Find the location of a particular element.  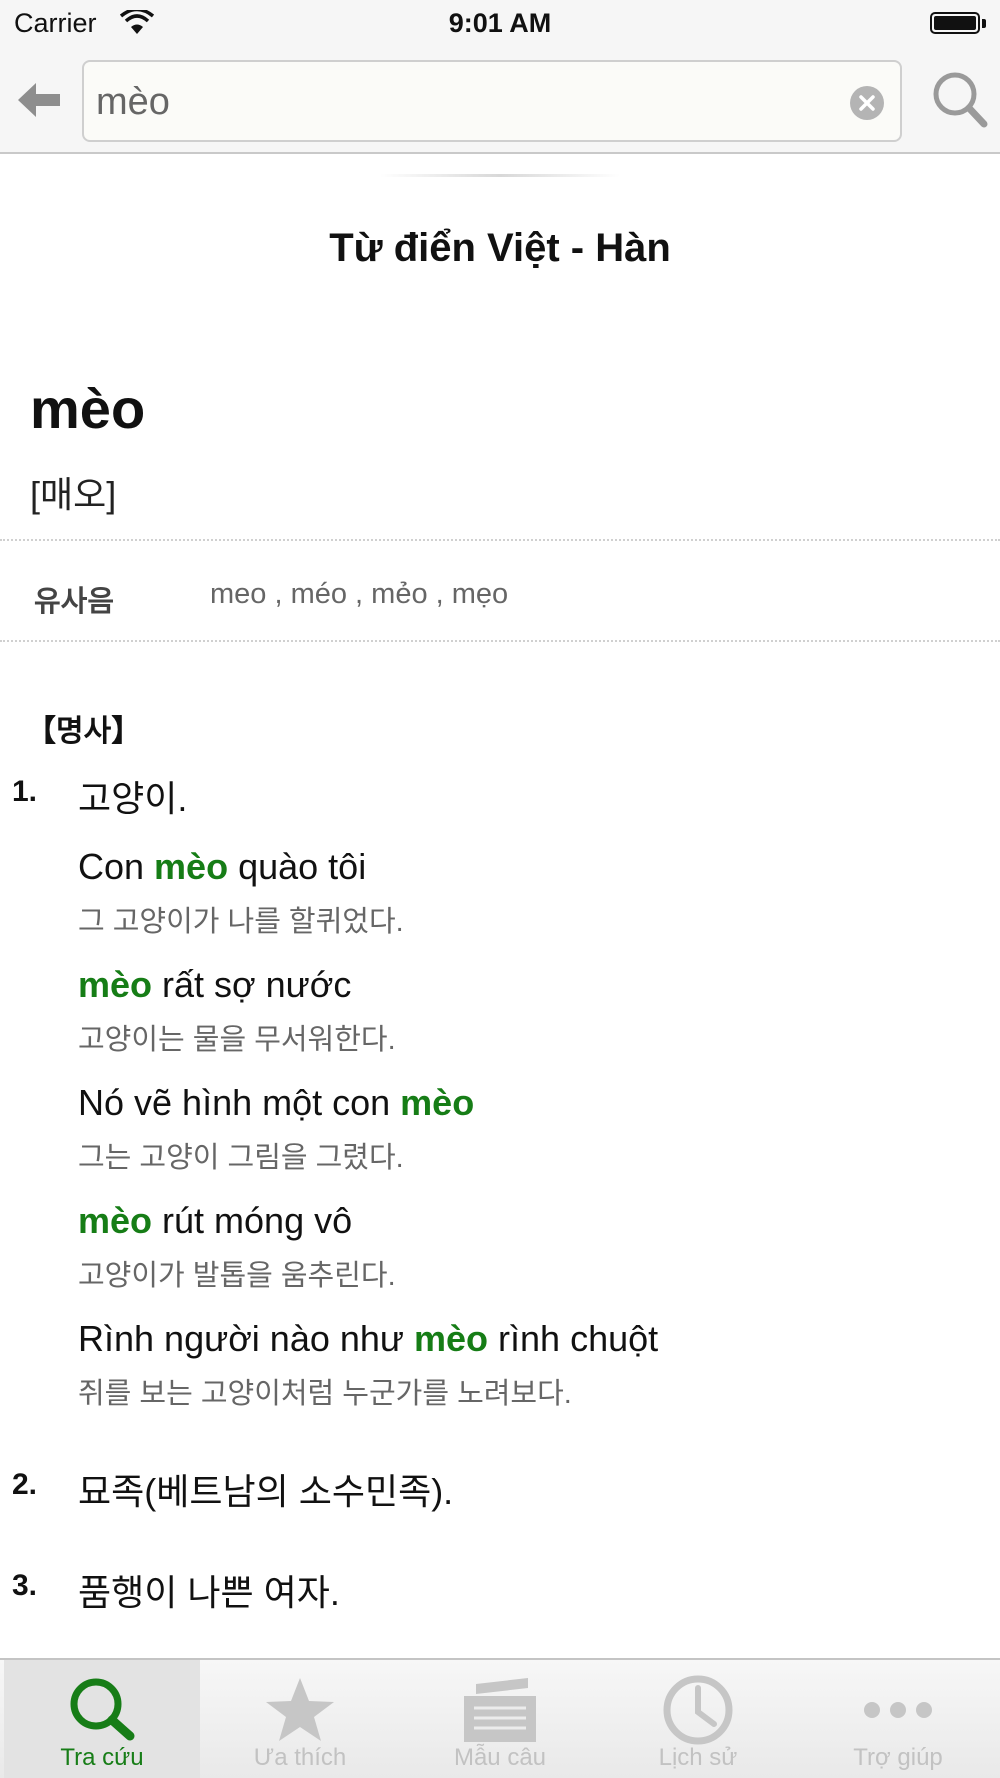

search-bar is located at coordinates (500, 102).